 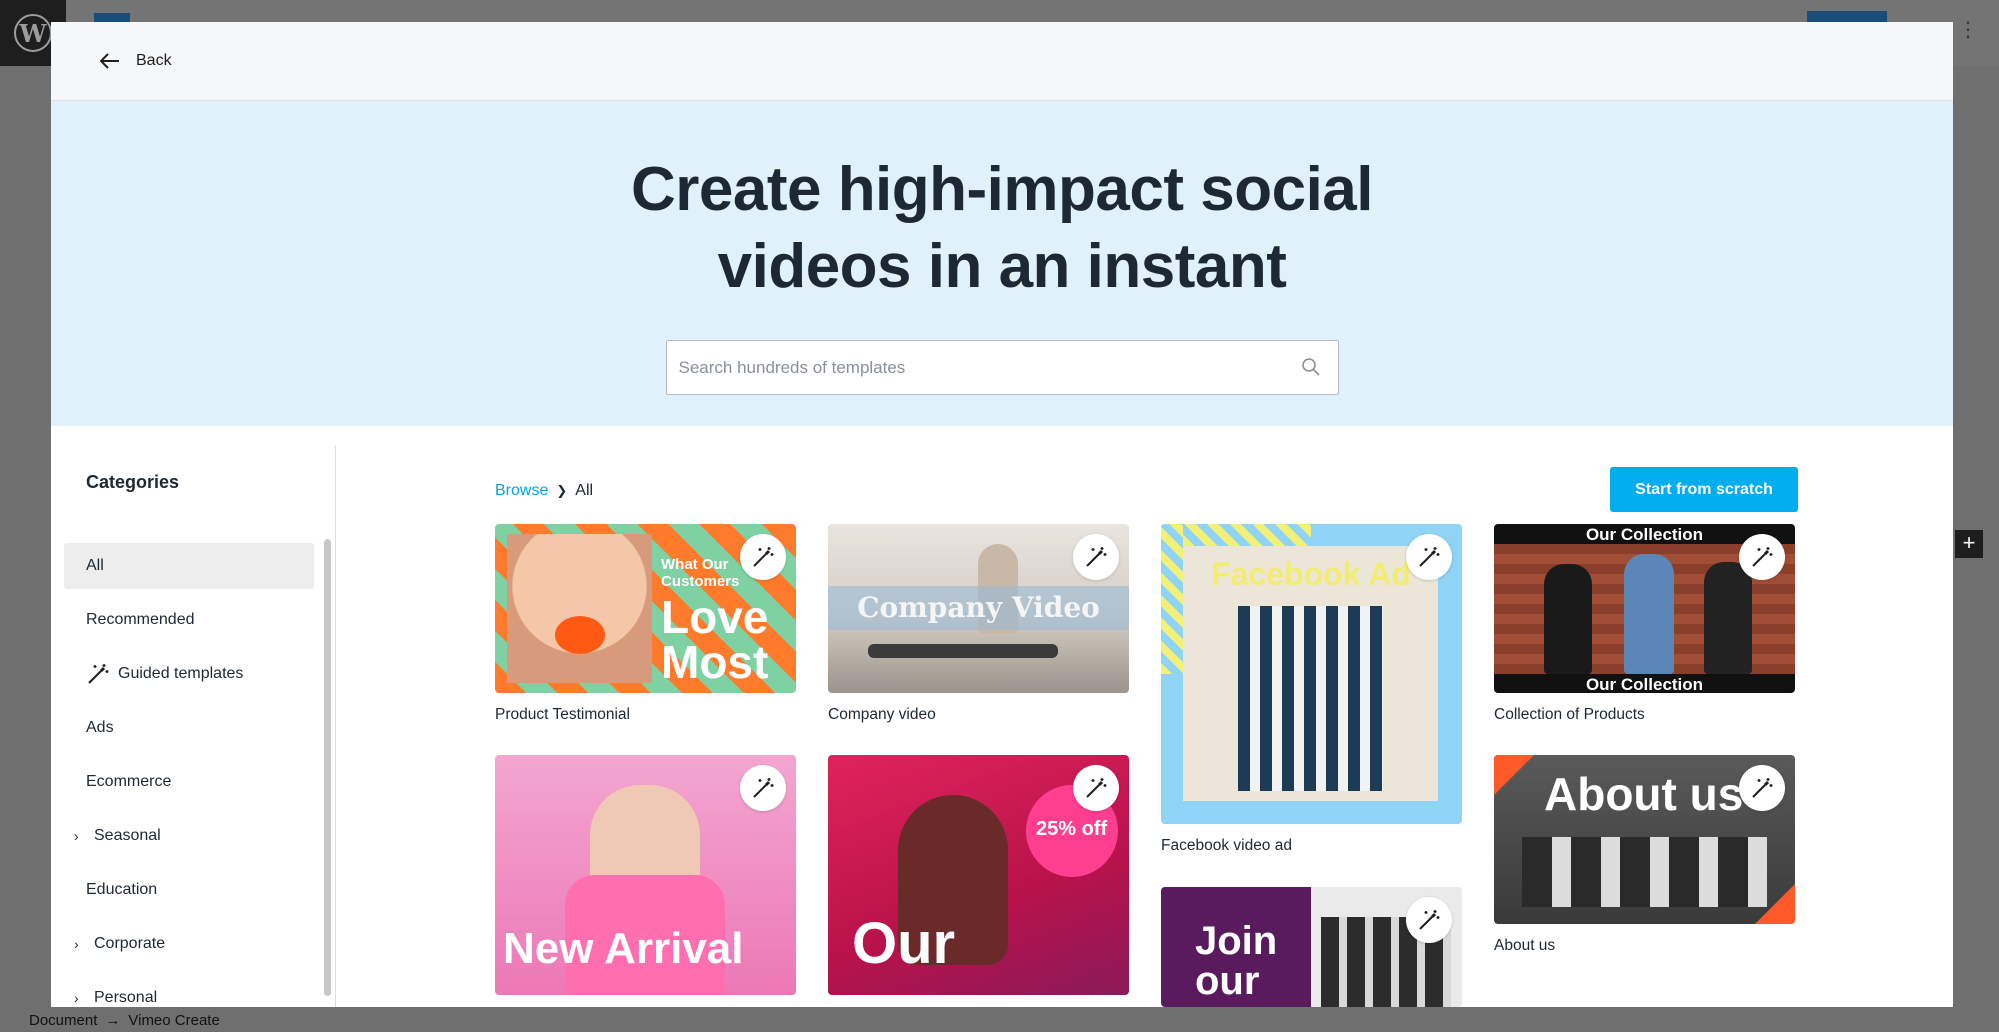 What do you see at coordinates (100, 727) in the screenshot?
I see `sidebar-item-label: Ads` at bounding box center [100, 727].